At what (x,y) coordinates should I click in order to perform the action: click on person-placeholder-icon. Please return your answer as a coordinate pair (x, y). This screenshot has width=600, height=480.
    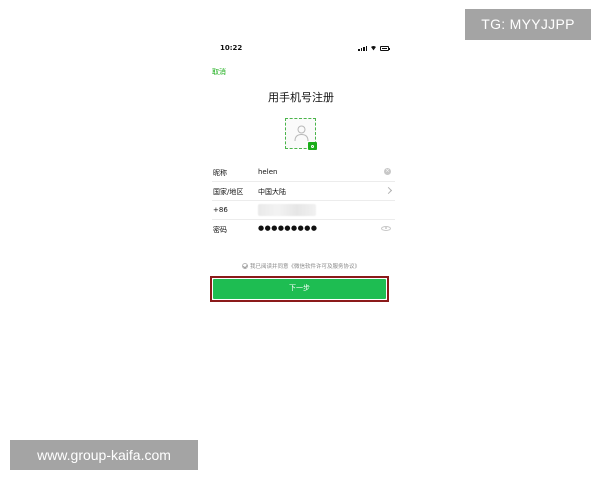
    Looking at the image, I should click on (301, 133).